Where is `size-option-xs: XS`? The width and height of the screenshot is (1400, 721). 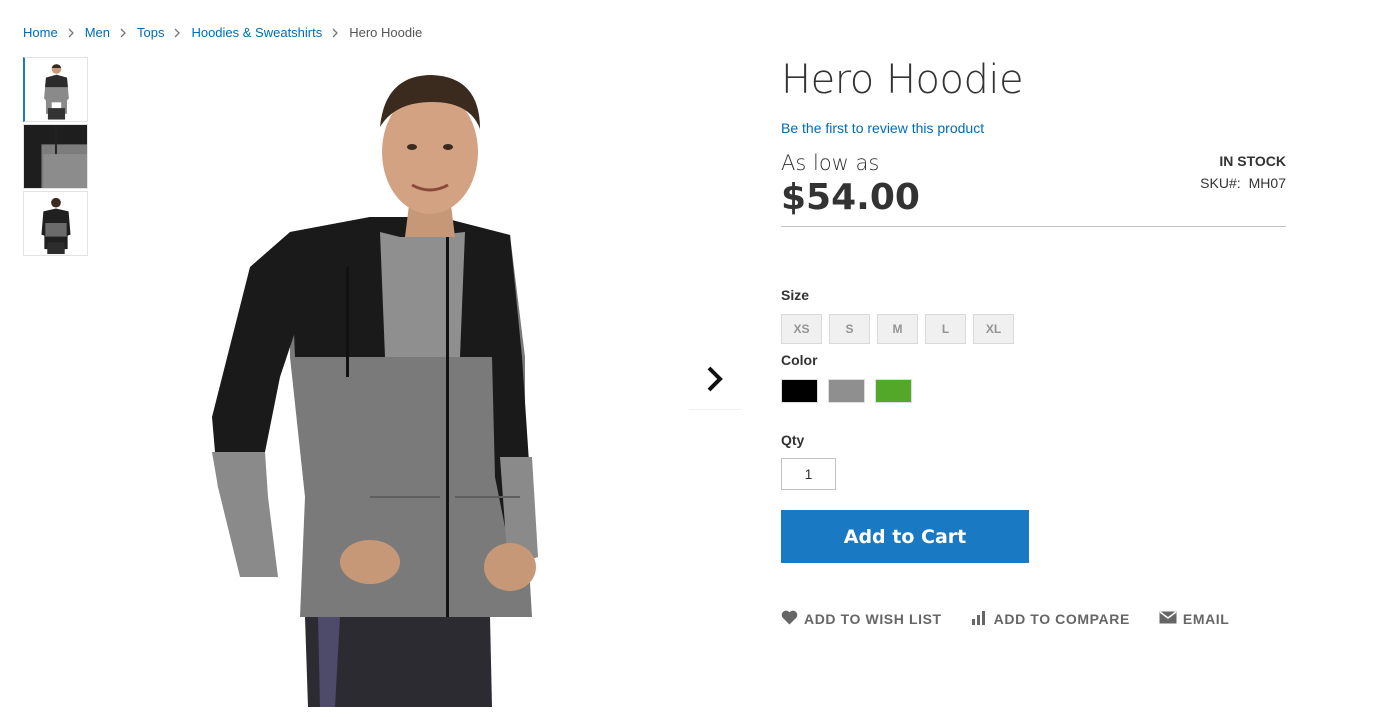
size-option-xs: XS is located at coordinates (801, 329).